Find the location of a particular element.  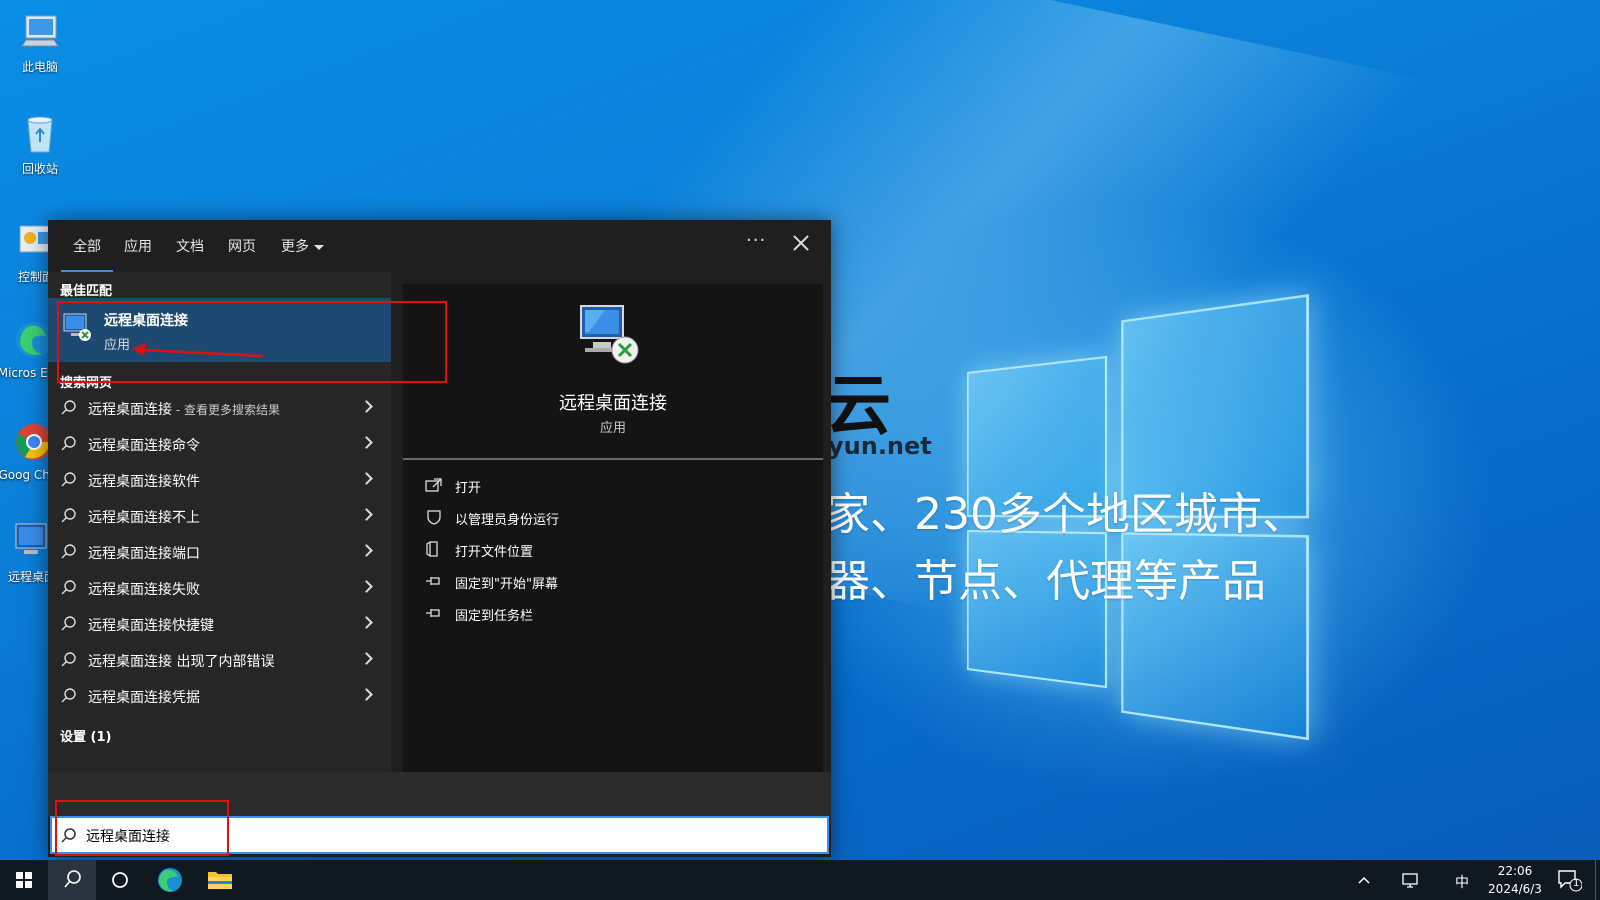

taskbar-file-explorer-button is located at coordinates (220, 880).